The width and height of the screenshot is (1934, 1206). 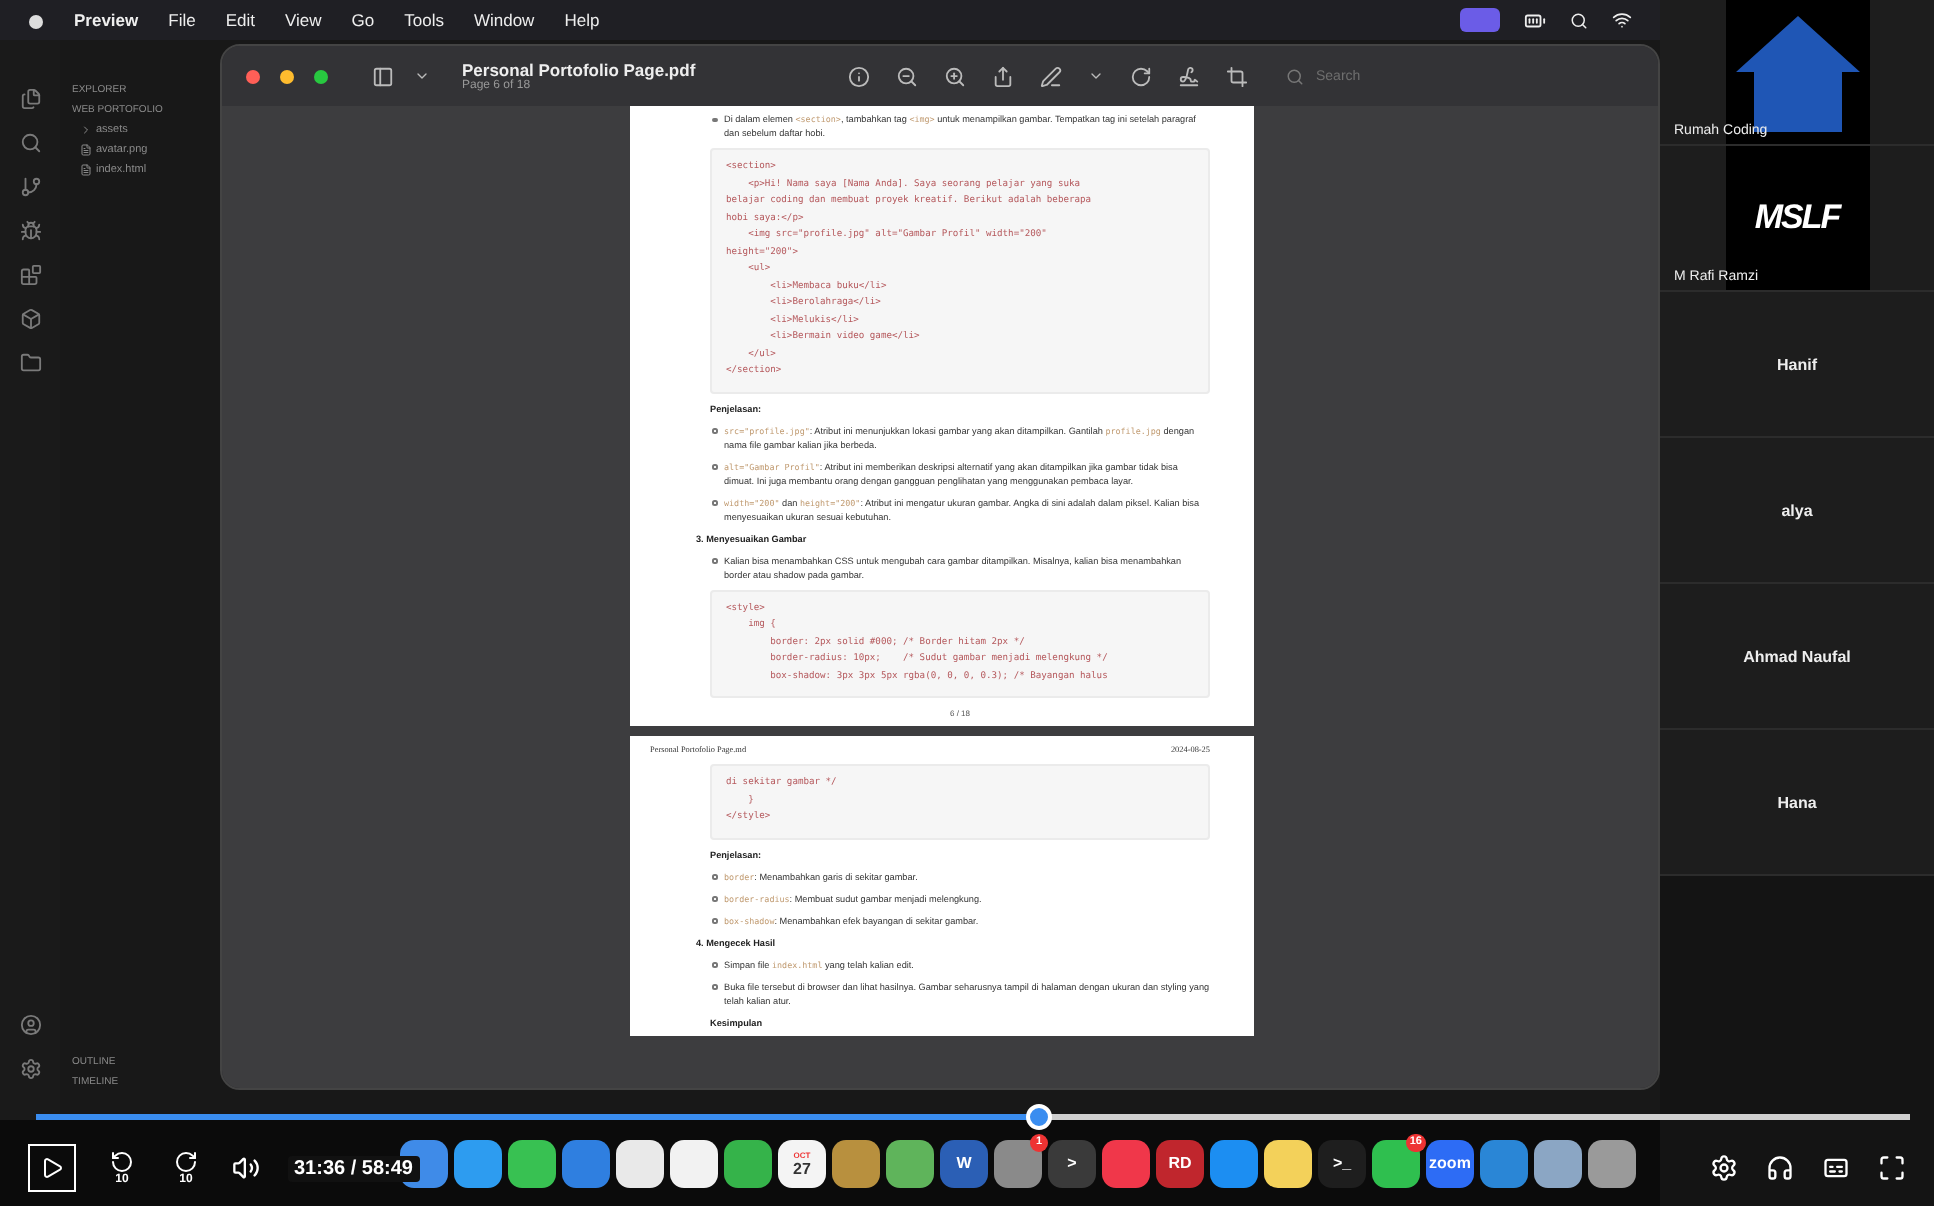 What do you see at coordinates (182, 20) in the screenshot?
I see `menu-item: File` at bounding box center [182, 20].